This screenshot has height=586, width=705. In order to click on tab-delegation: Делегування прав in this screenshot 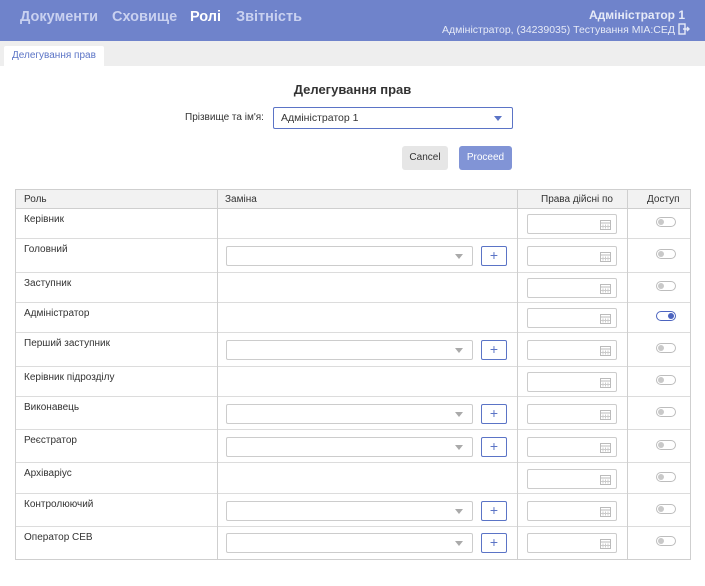, I will do `click(54, 56)`.